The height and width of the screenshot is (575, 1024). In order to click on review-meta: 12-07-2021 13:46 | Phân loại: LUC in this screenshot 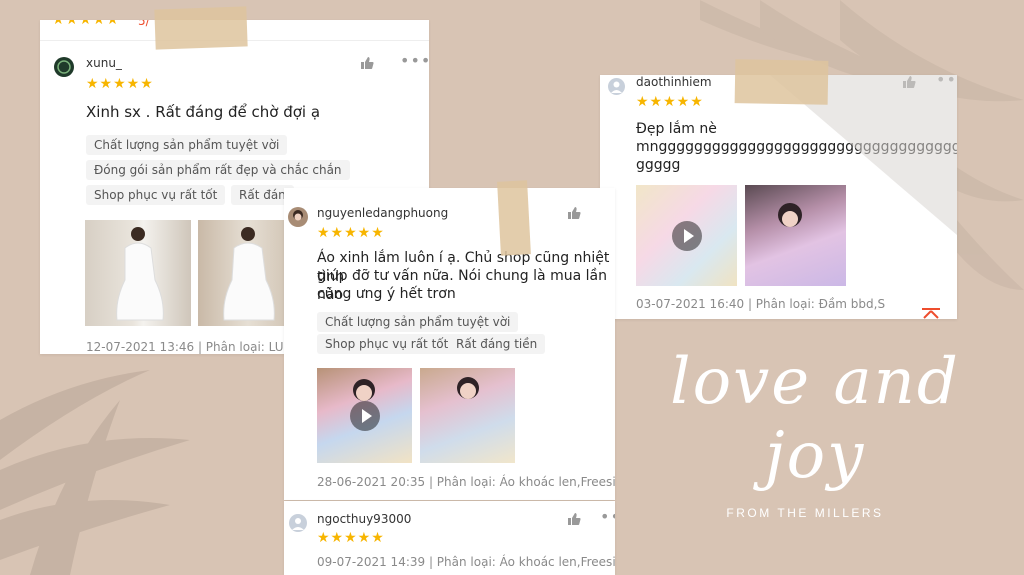, I will do `click(189, 347)`.